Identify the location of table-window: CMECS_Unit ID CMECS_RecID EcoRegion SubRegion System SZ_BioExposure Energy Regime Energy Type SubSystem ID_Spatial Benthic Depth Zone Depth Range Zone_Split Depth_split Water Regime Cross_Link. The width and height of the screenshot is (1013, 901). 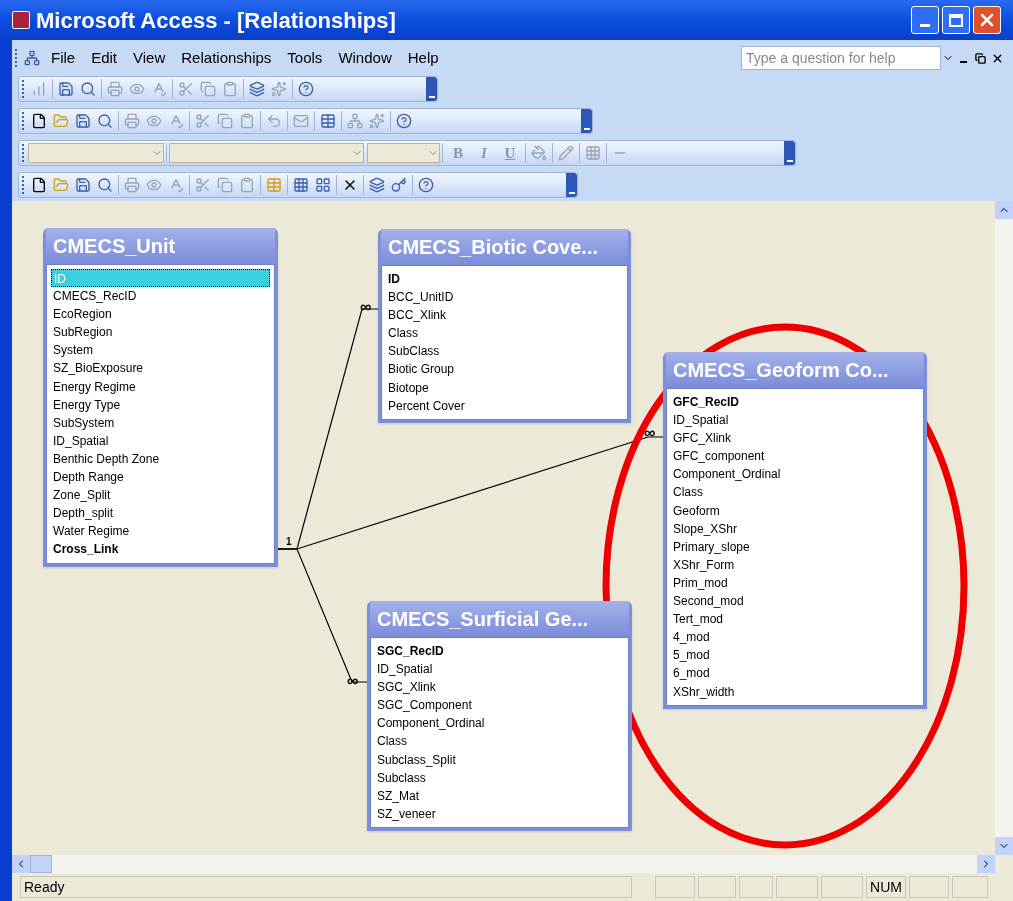
(160, 397).